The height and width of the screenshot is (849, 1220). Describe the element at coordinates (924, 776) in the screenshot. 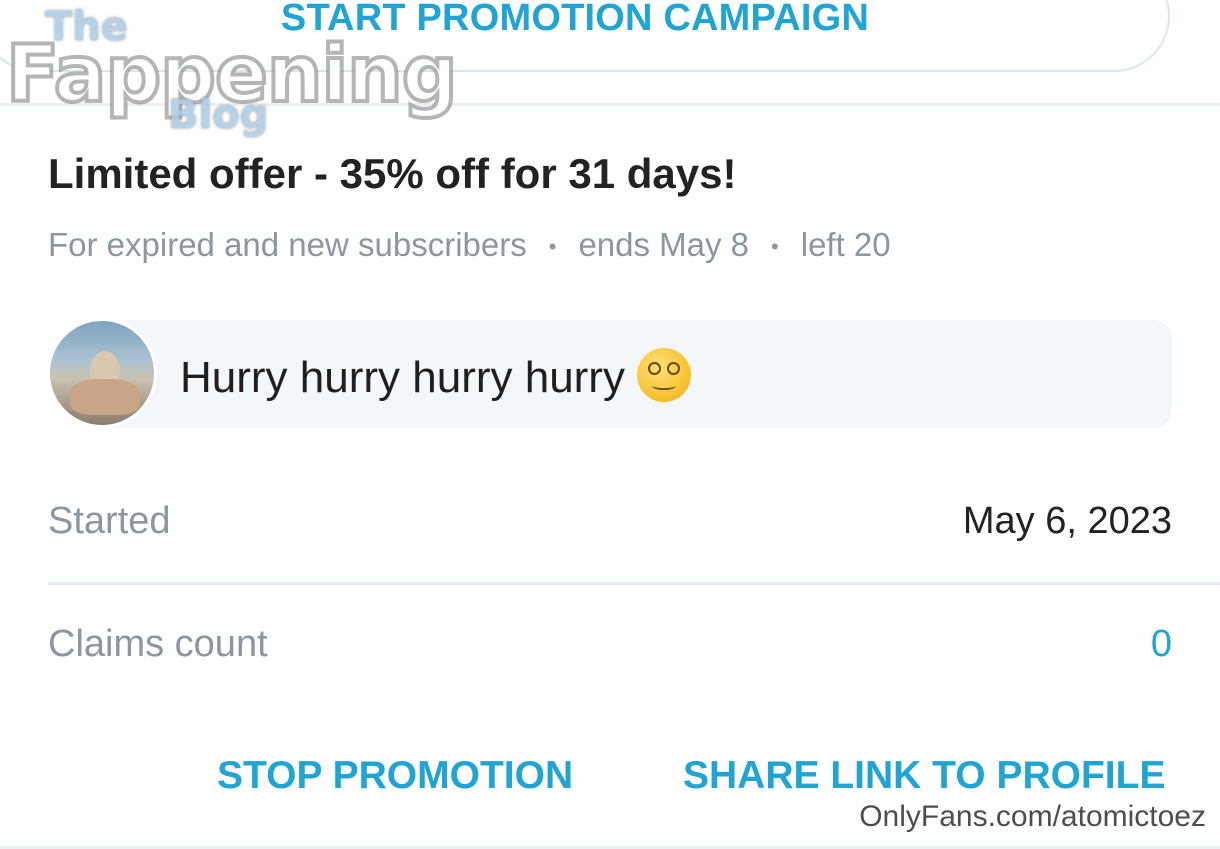

I see `share-link-to-profile-button: SHARE LINK TO PROFILE` at that location.